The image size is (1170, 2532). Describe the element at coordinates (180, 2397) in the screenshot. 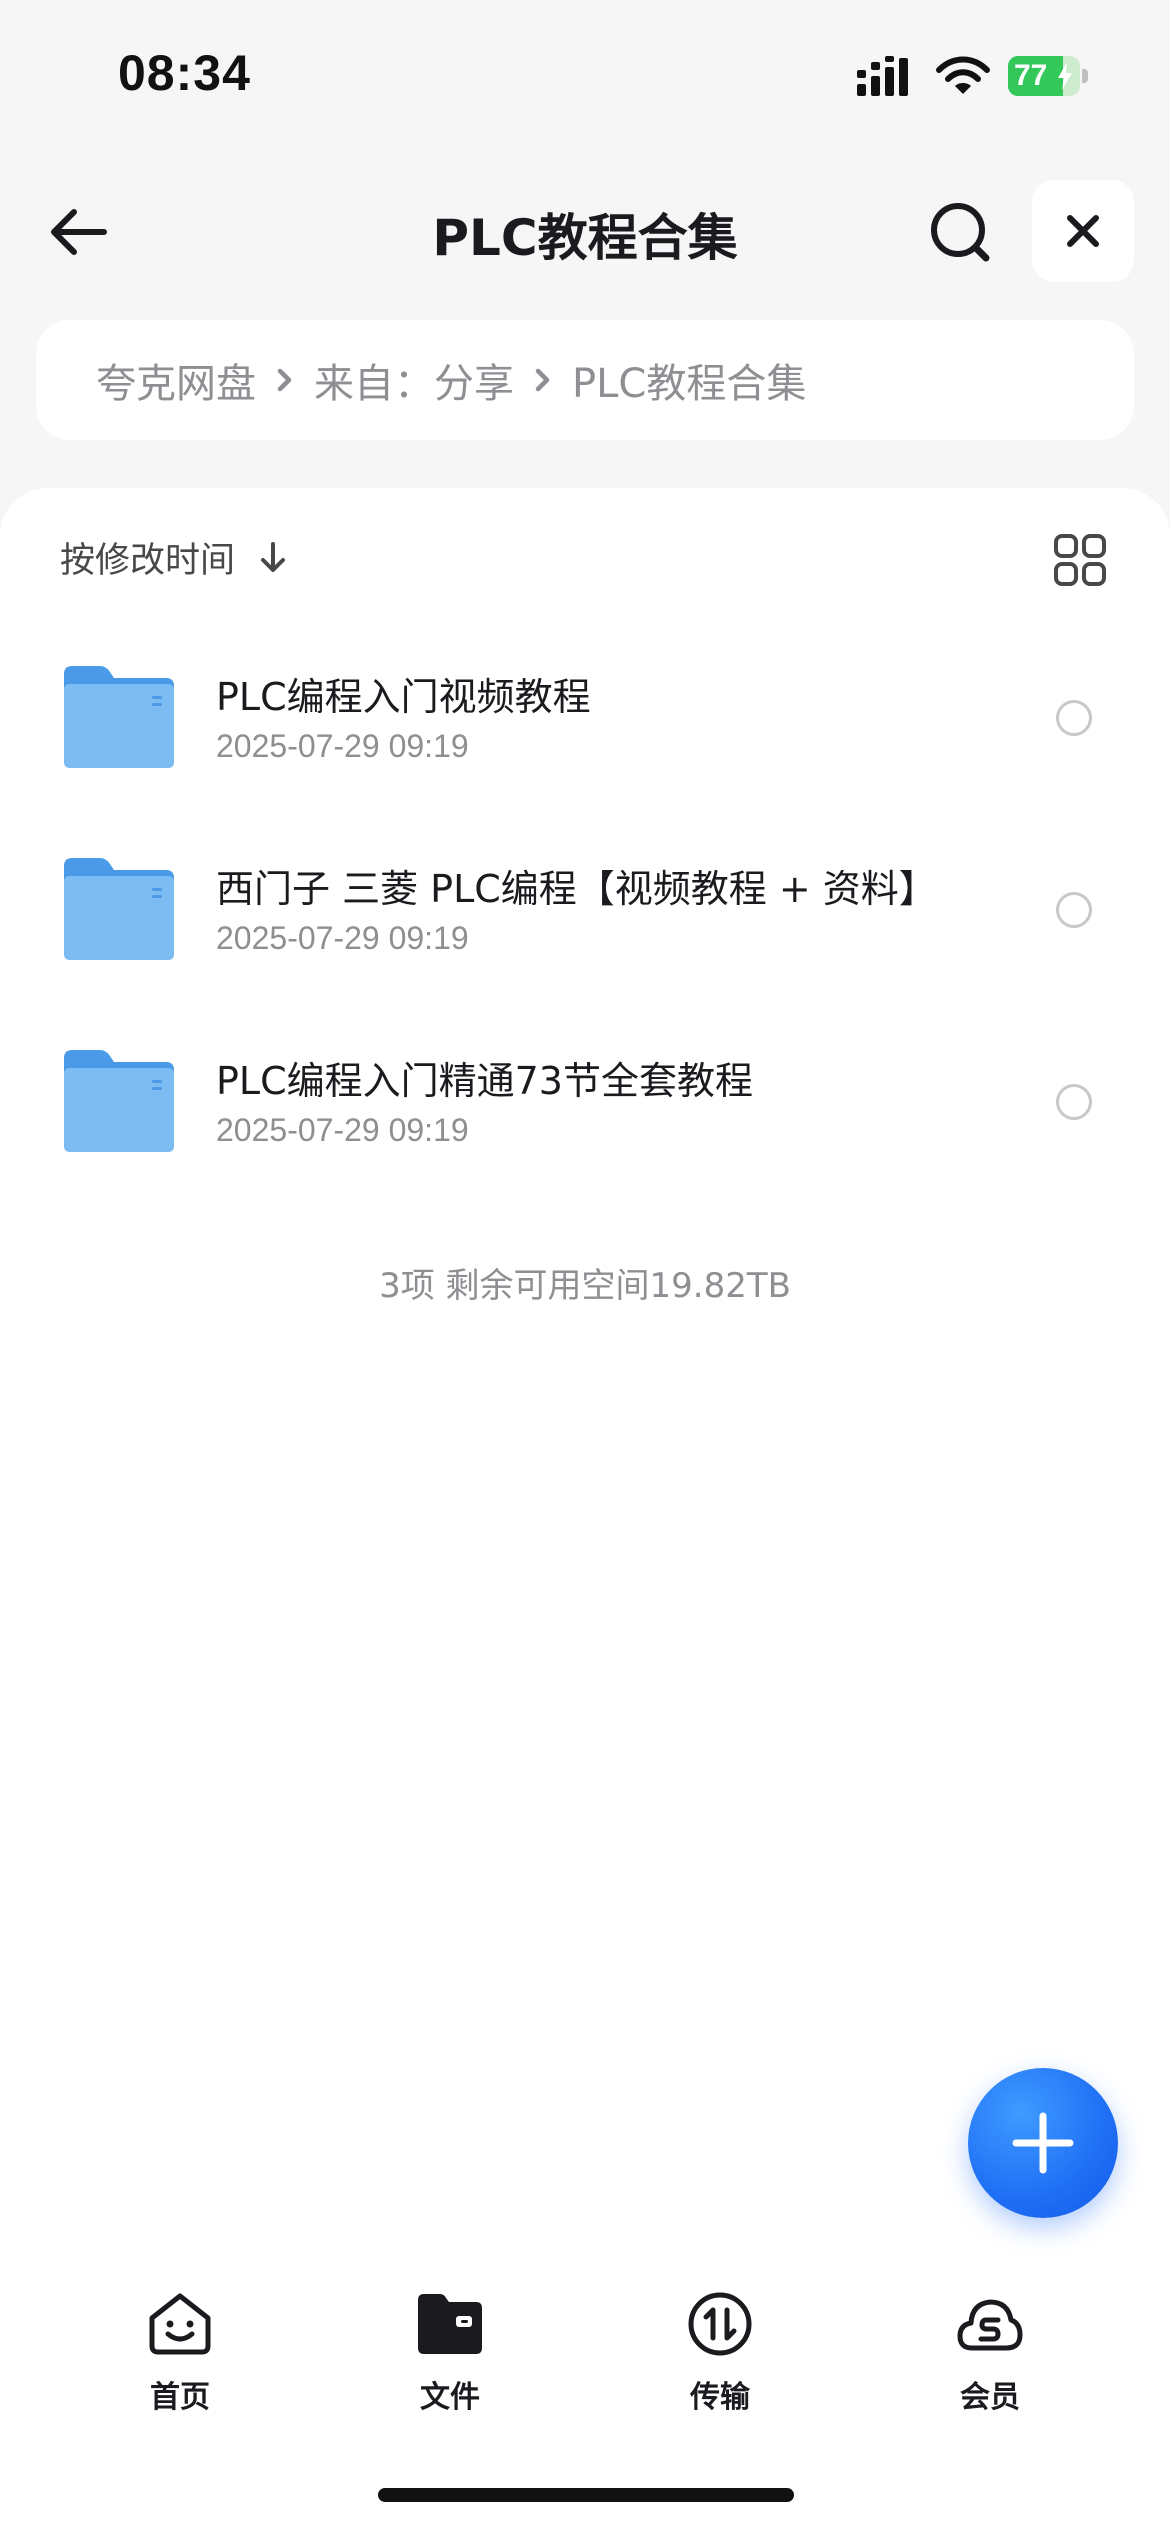

I see `tab-label: 首页` at that location.